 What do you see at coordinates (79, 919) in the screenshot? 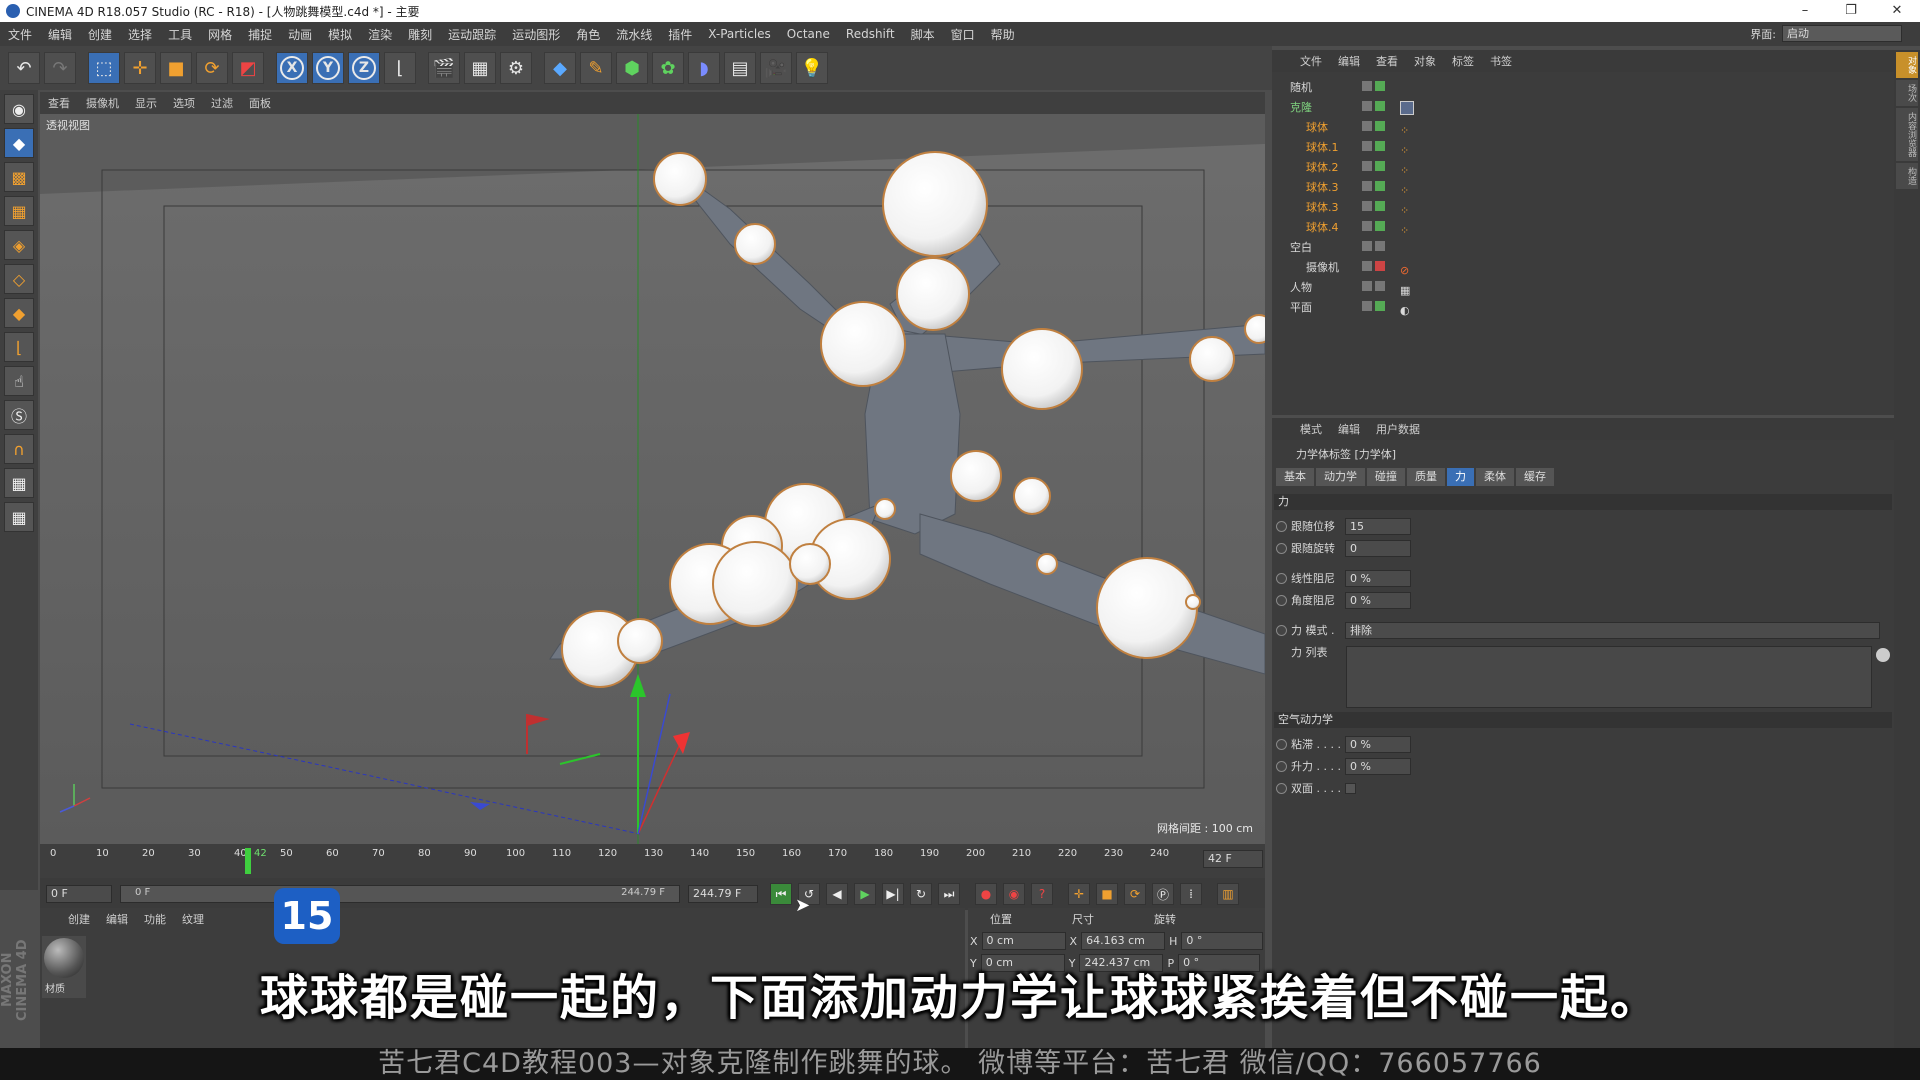
I see `material-menu-create: 创建` at bounding box center [79, 919].